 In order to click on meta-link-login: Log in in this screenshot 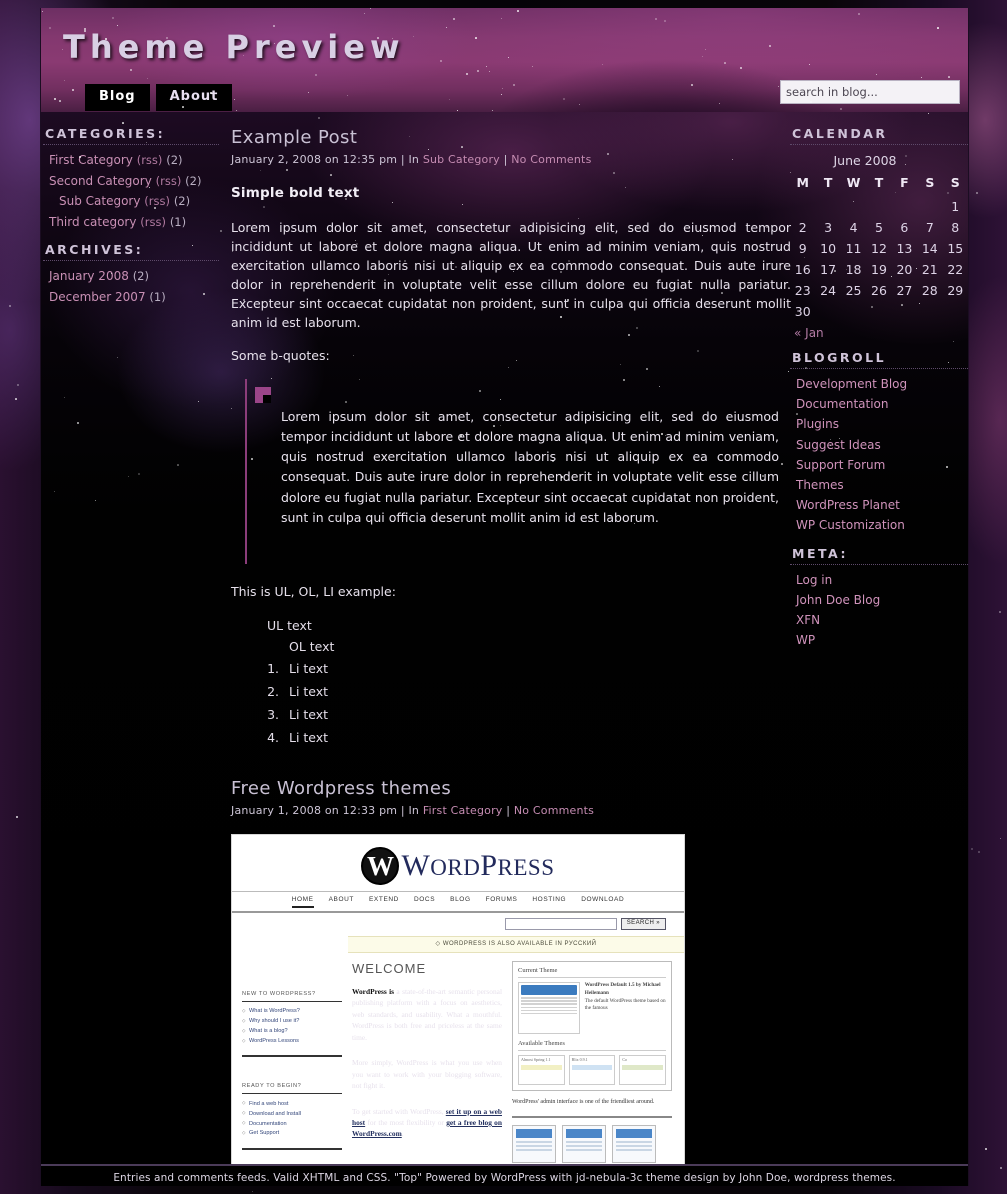, I will do `click(814, 580)`.